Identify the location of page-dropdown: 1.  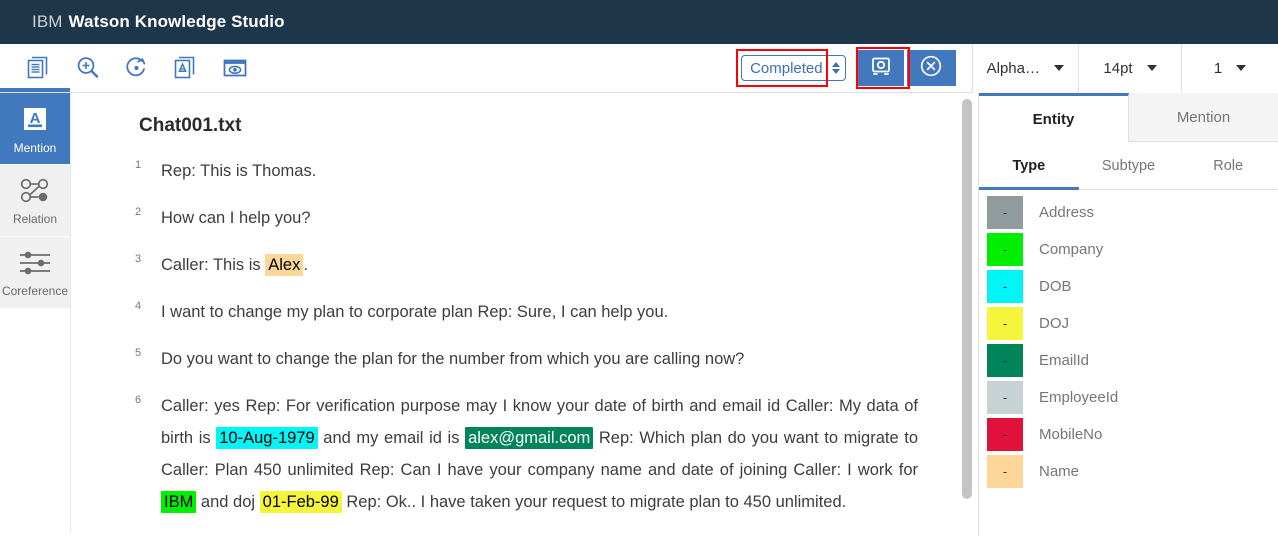
(1229, 68).